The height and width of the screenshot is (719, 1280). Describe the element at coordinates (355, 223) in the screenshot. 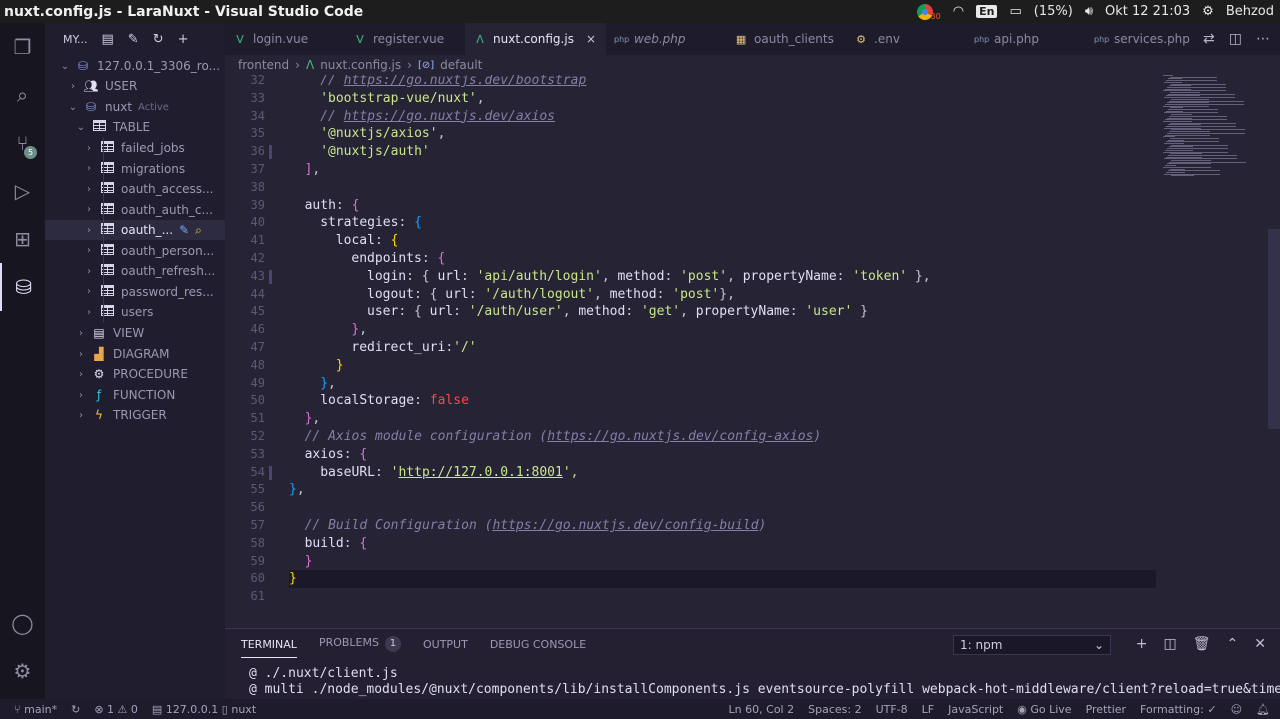

I see `code-line: strategies: {` at that location.